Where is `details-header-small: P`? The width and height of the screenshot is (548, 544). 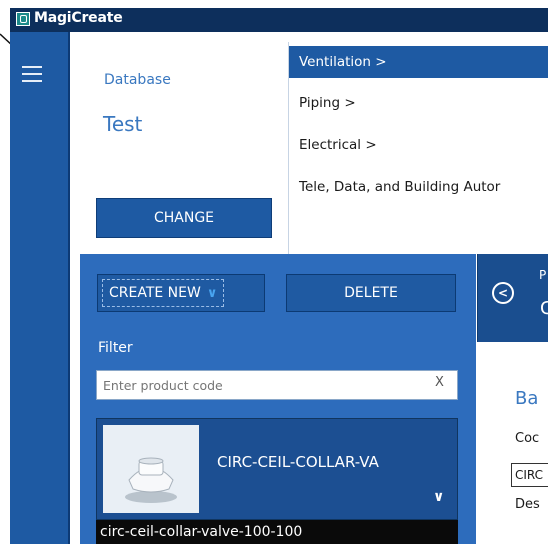 details-header-small: P is located at coordinates (543, 275).